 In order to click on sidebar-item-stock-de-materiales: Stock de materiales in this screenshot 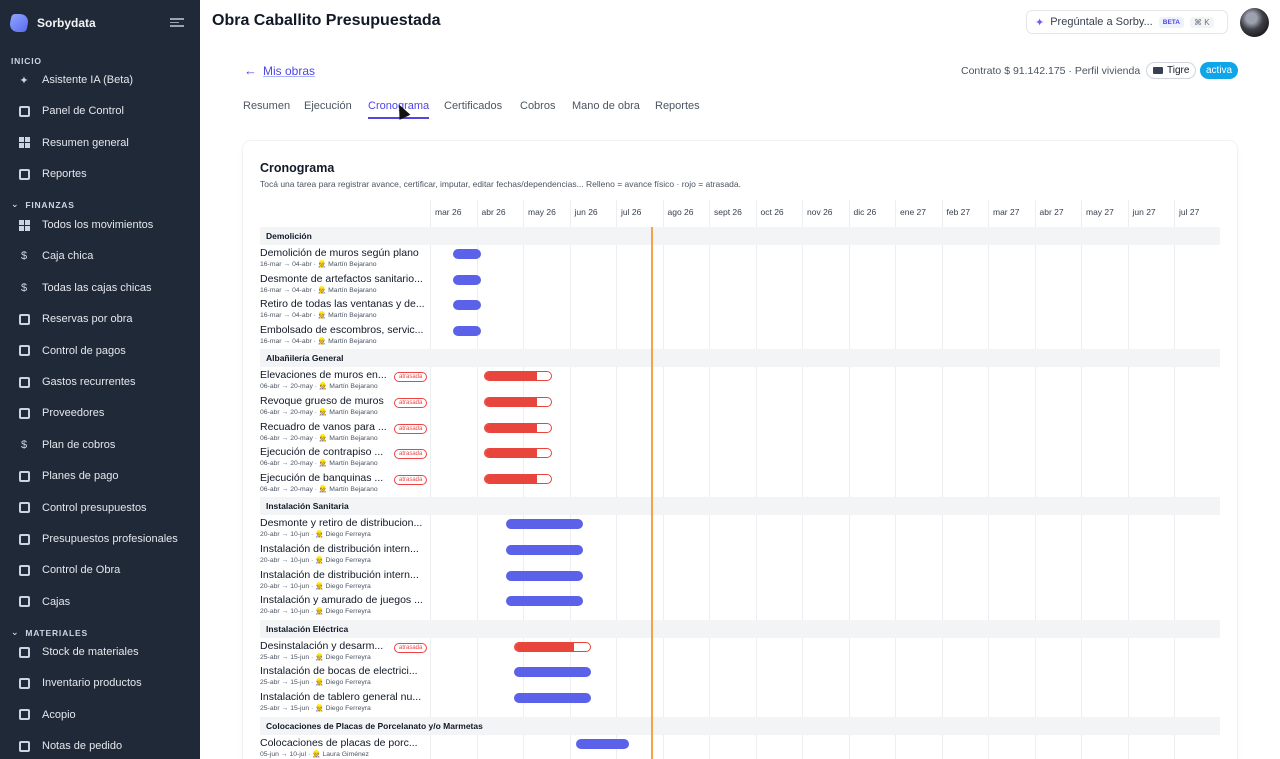, I will do `click(100, 652)`.